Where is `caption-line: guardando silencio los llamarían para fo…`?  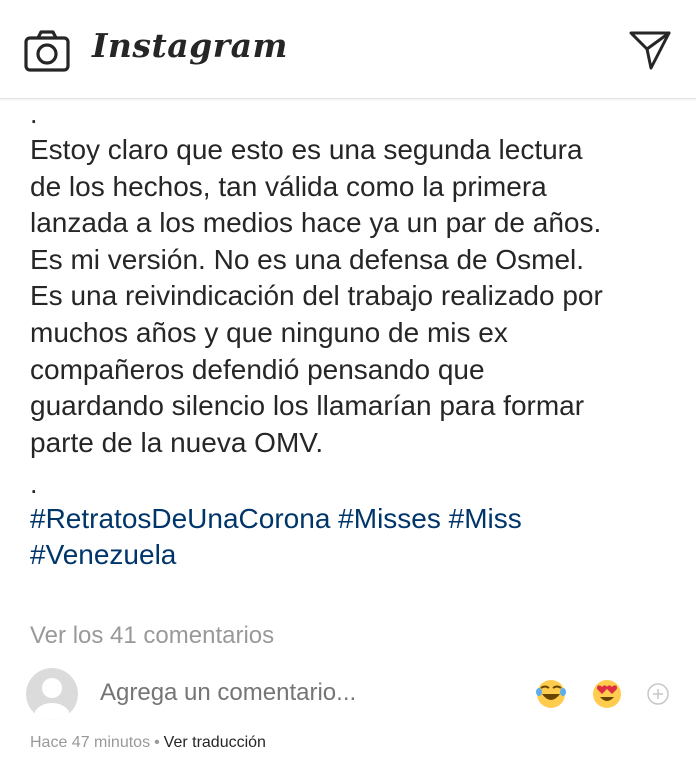
caption-line: guardando silencio los llamarían para fo… is located at coordinates (307, 406).